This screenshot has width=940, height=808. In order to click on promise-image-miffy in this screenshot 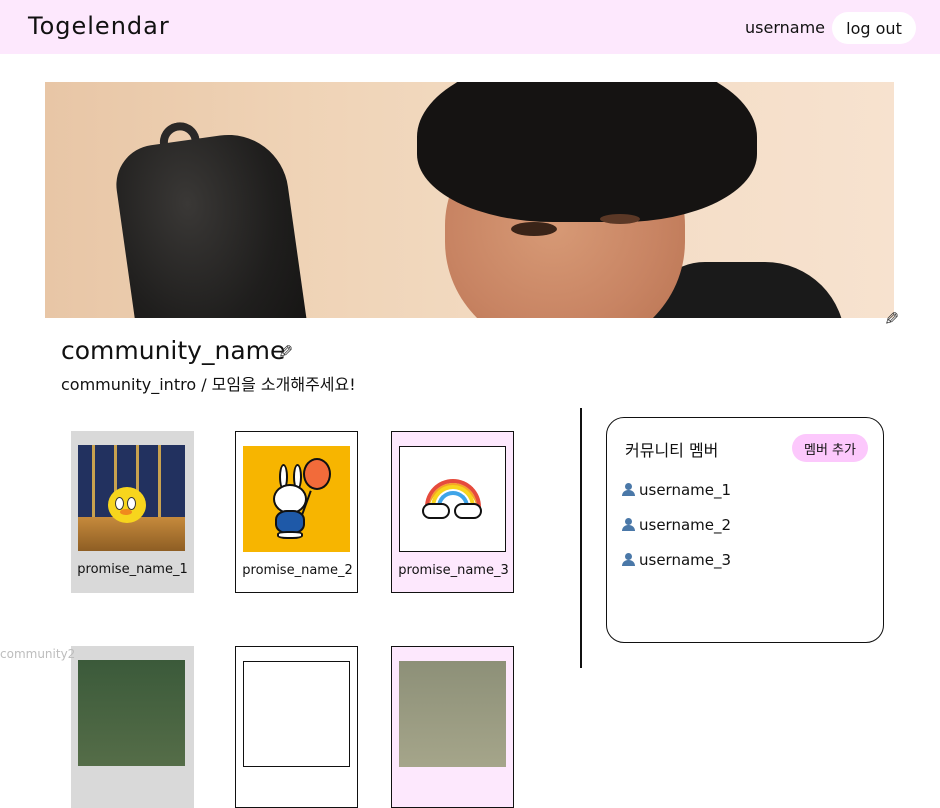, I will do `click(296, 499)`.